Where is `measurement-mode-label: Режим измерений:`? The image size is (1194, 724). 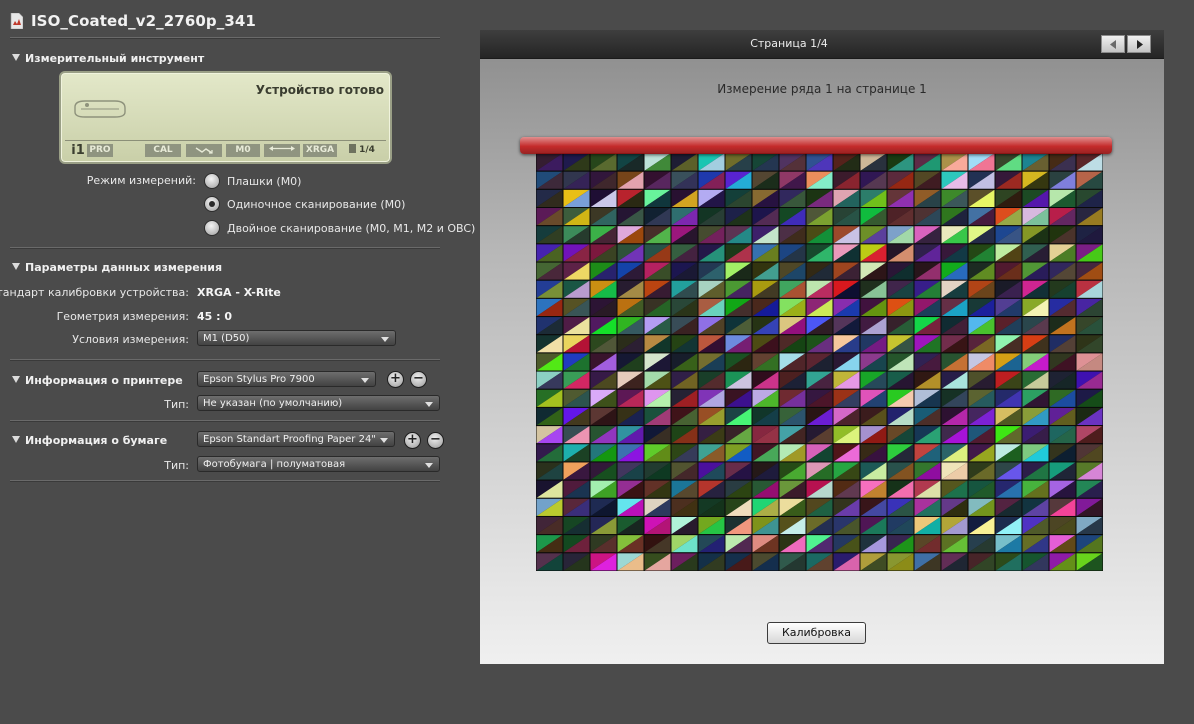
measurement-mode-label: Режим измерений: is located at coordinates (141, 180).